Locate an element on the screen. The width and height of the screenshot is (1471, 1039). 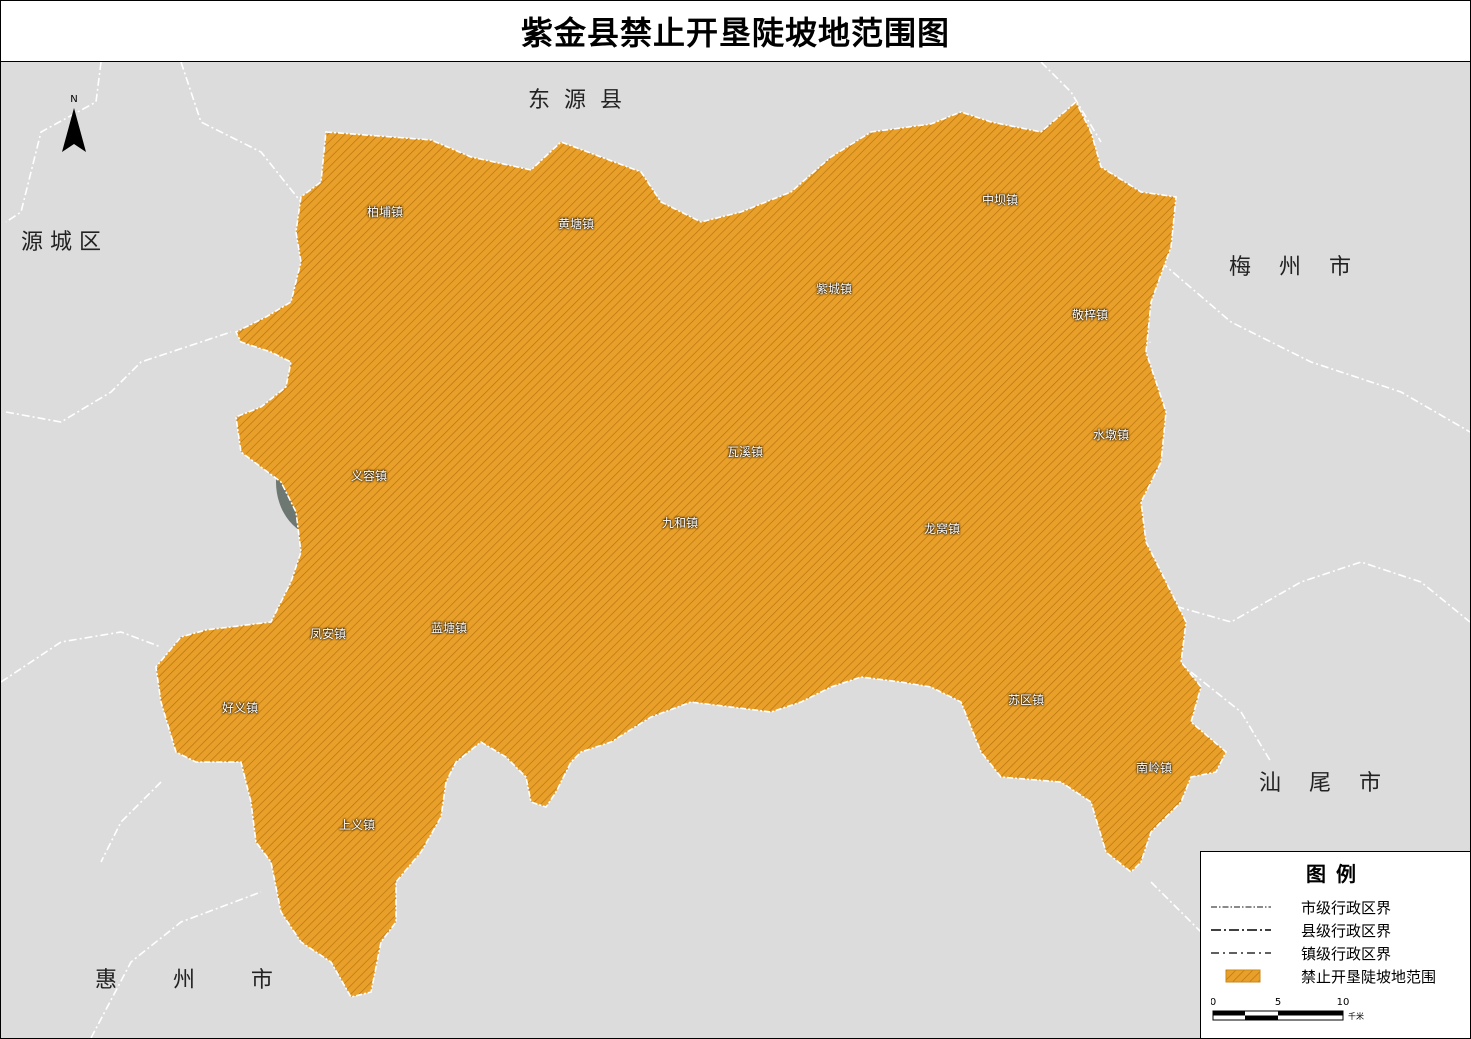
legend-item-hatch-fill: 禁止开垦陡坡地范围 is located at coordinates (1340, 976).